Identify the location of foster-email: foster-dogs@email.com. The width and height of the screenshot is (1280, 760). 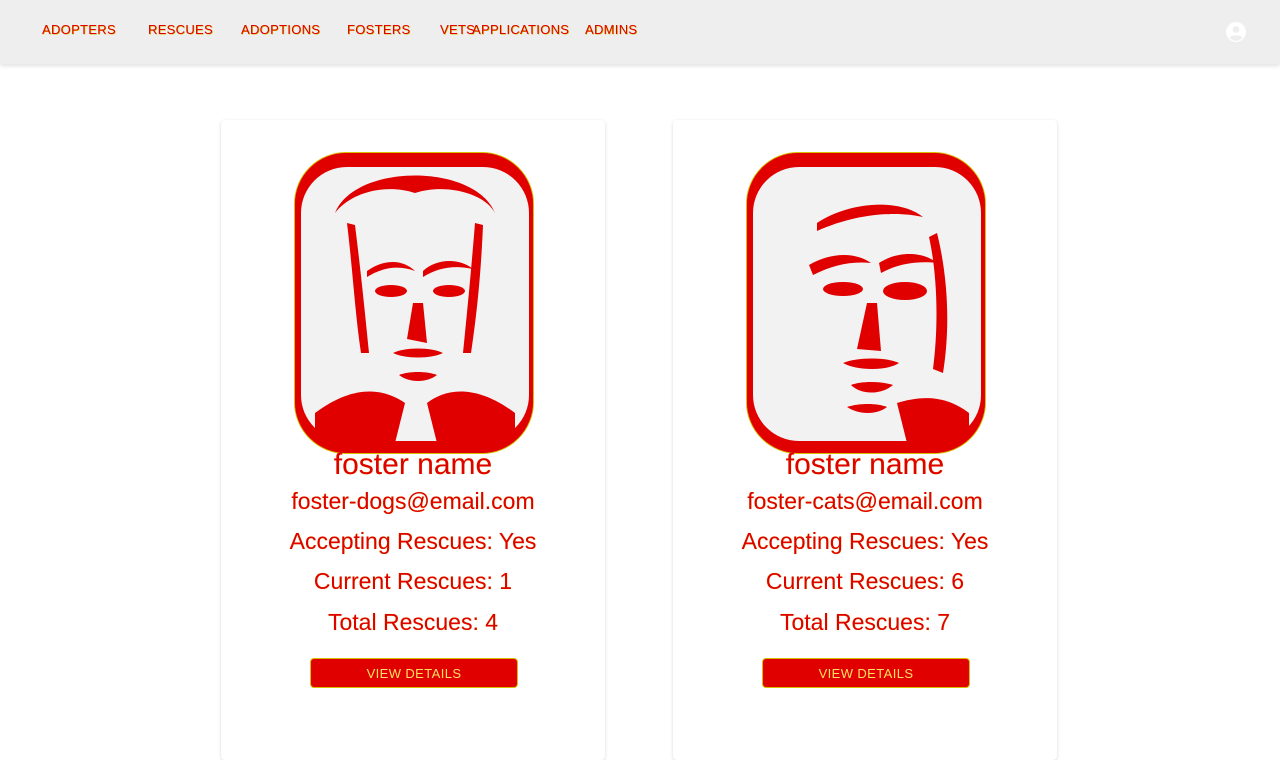
(413, 501).